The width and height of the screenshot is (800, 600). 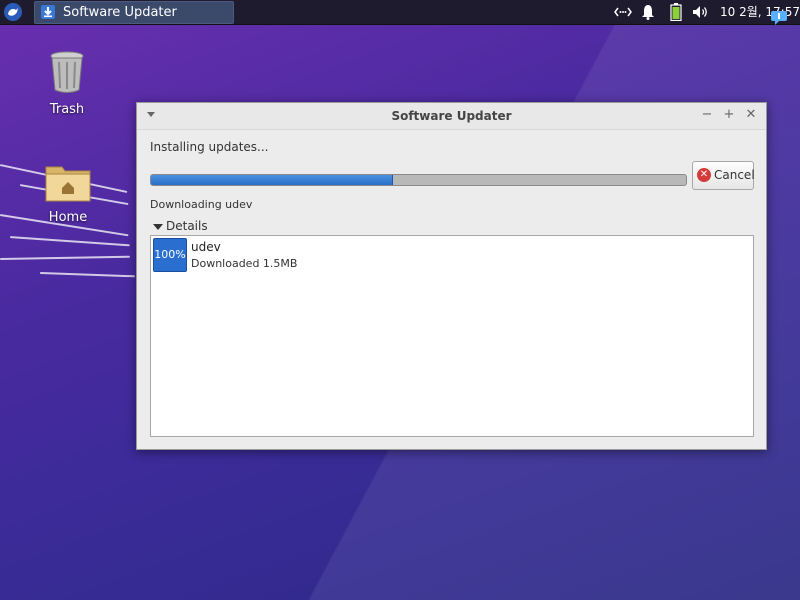 I want to click on list-item: 100% udev Downloaded 1.5MB, so click(x=452, y=256).